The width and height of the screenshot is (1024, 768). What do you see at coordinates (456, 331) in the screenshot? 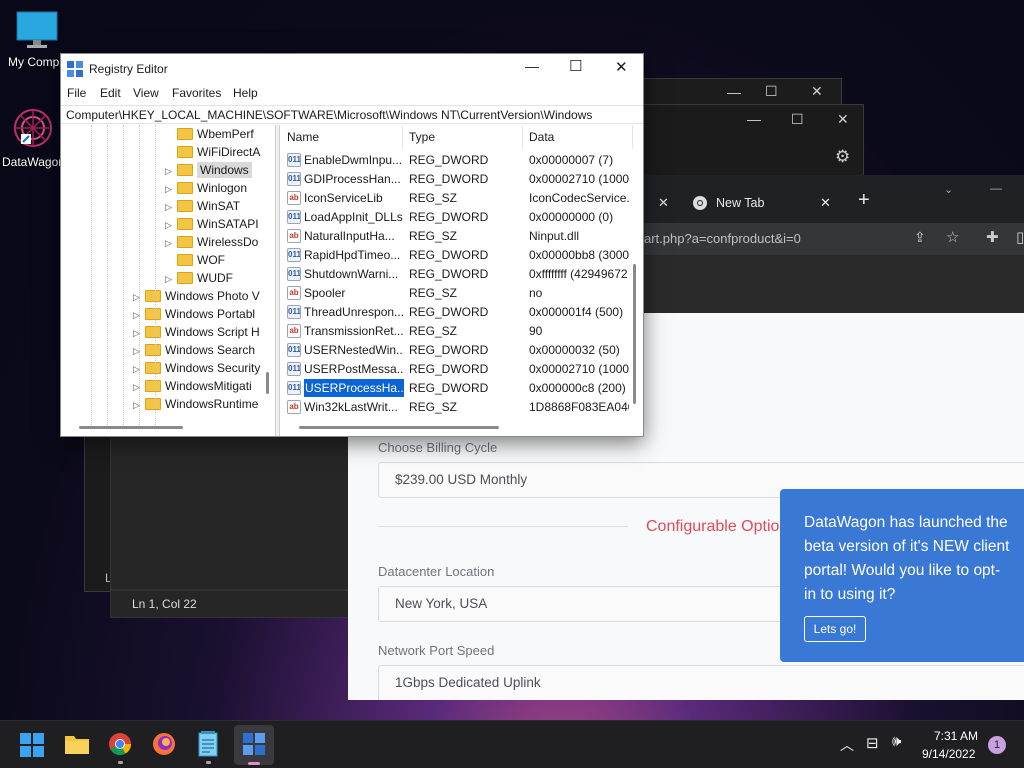
I see `value-row: ab TransmissionRet... REG_SZ 90` at bounding box center [456, 331].